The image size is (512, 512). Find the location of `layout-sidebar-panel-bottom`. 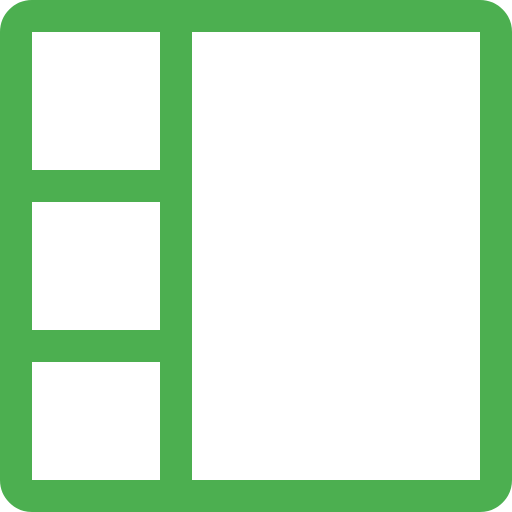

layout-sidebar-panel-bottom is located at coordinates (96, 421).